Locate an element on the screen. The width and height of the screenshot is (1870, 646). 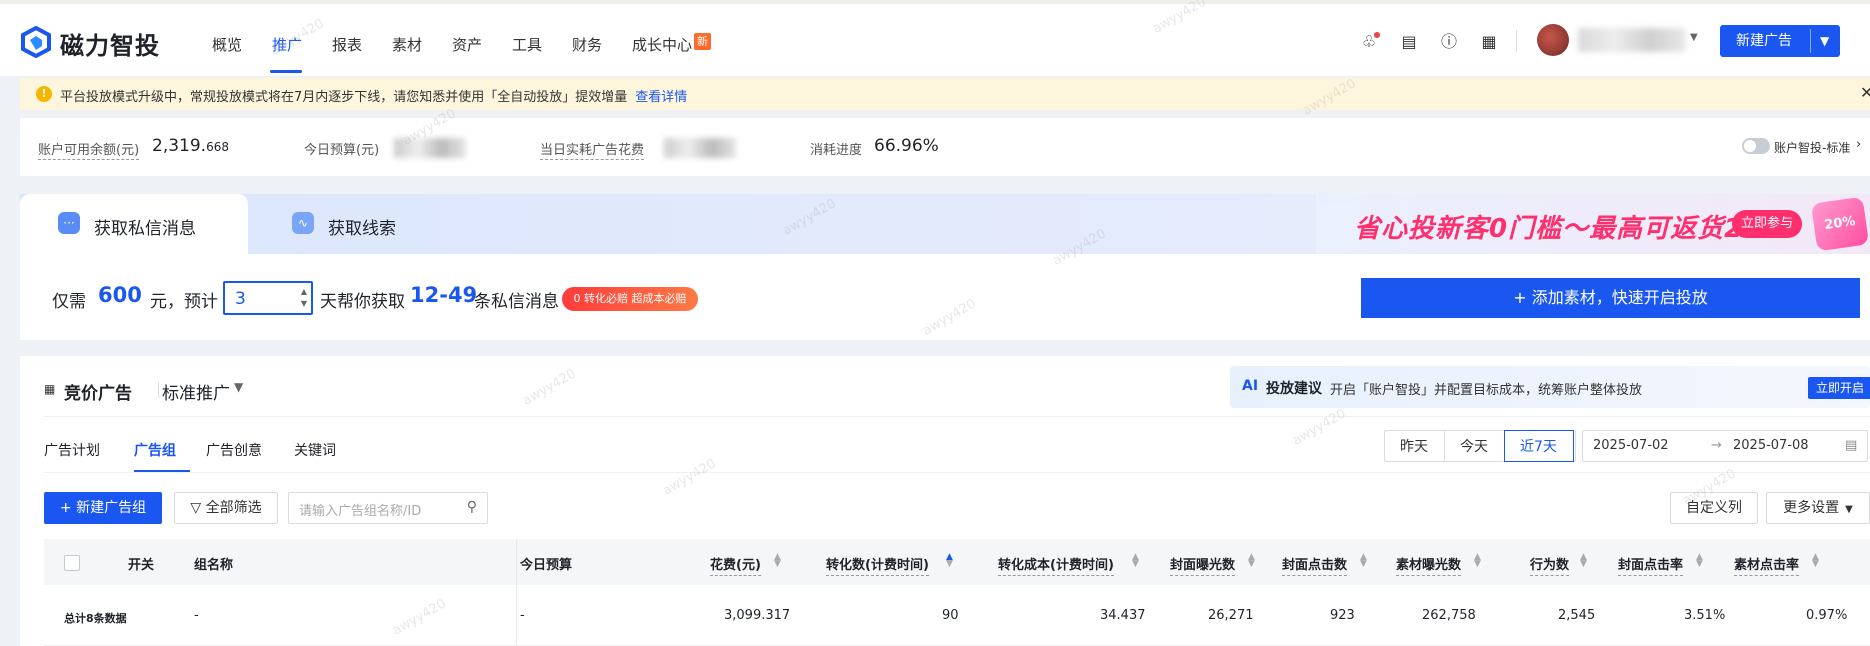
sort-actions-icon: ▲ ▼ is located at coordinates (1583, 561).